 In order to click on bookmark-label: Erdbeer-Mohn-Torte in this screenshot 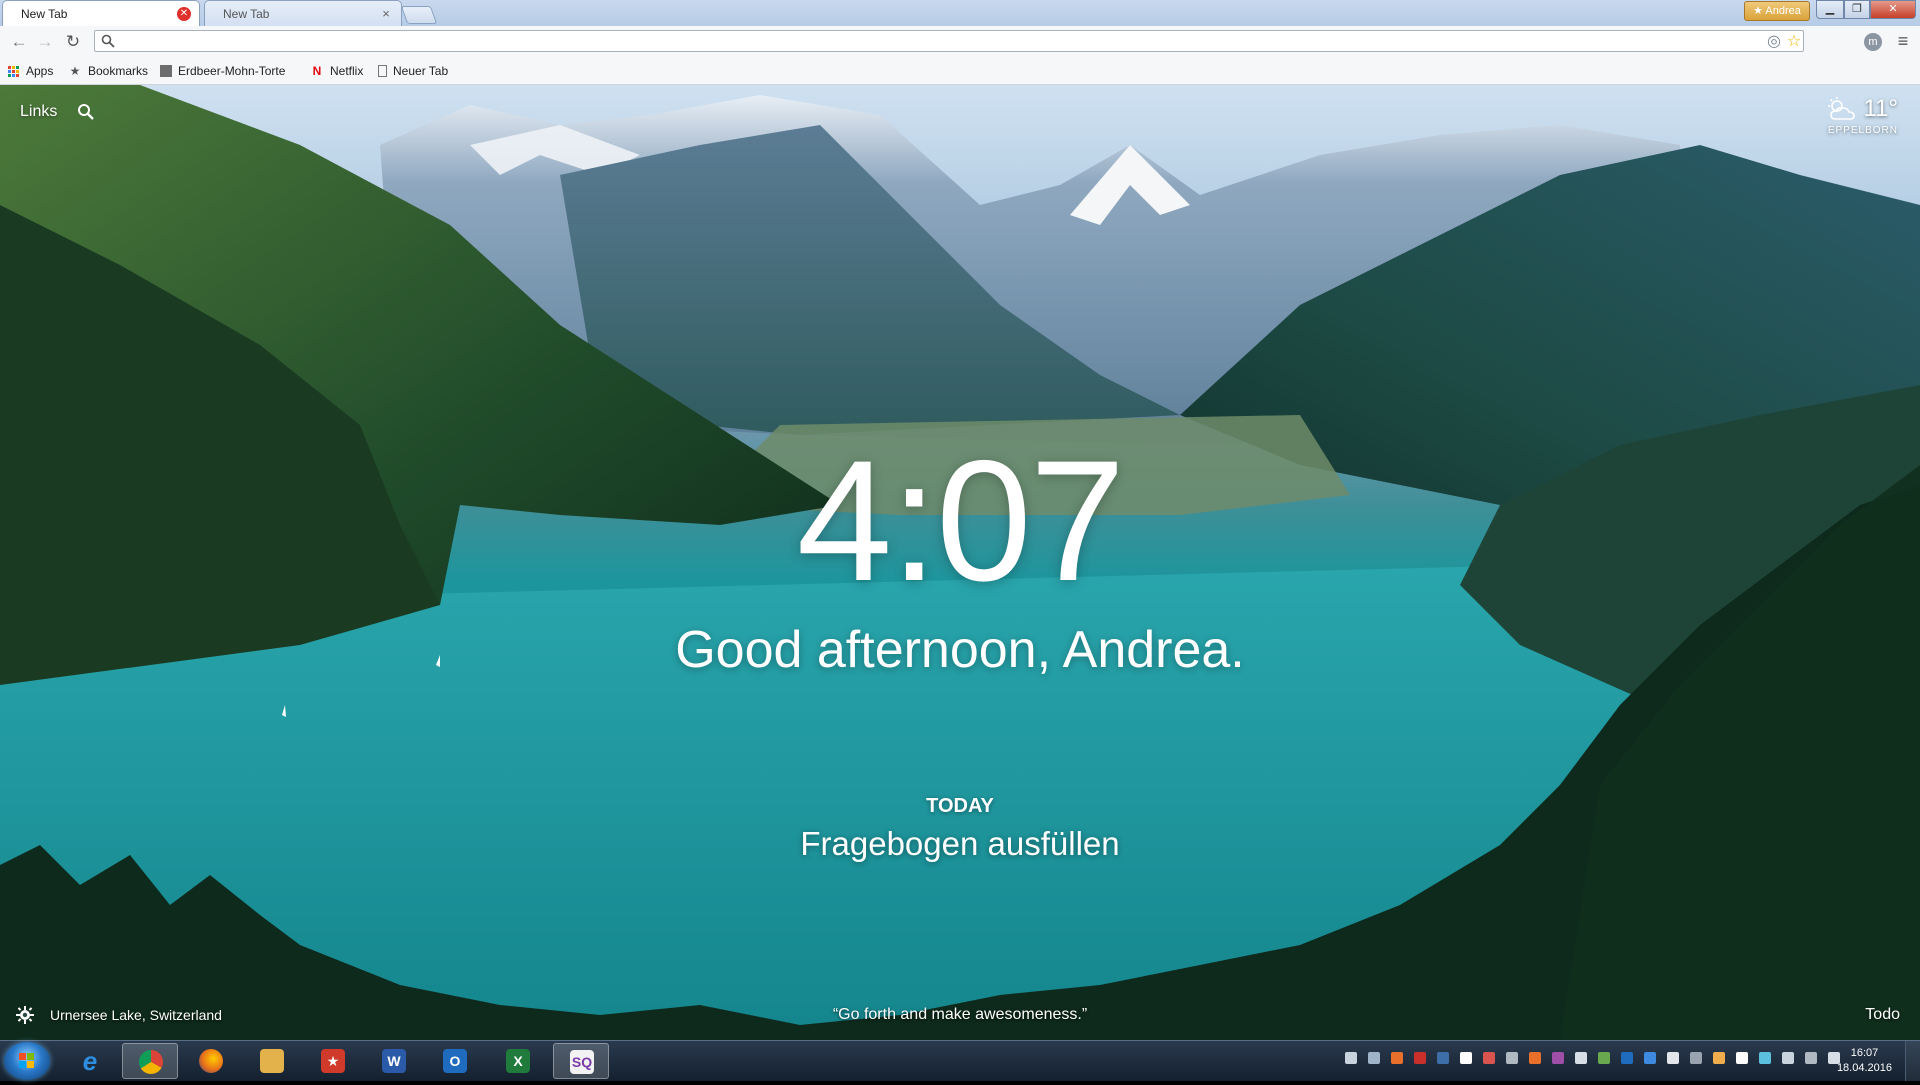, I will do `click(232, 71)`.